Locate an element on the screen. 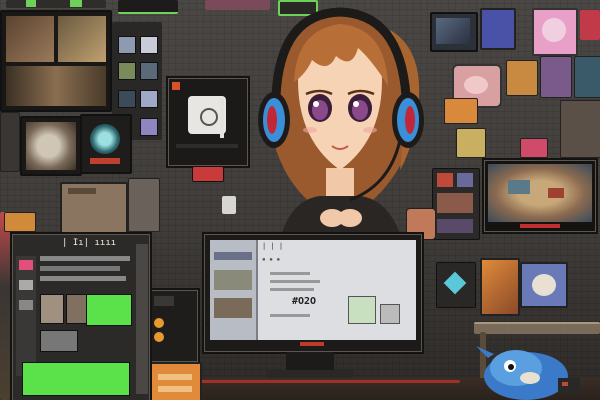 The width and height of the screenshot is (600, 400). poster-orange-art is located at coordinates (522, 78).